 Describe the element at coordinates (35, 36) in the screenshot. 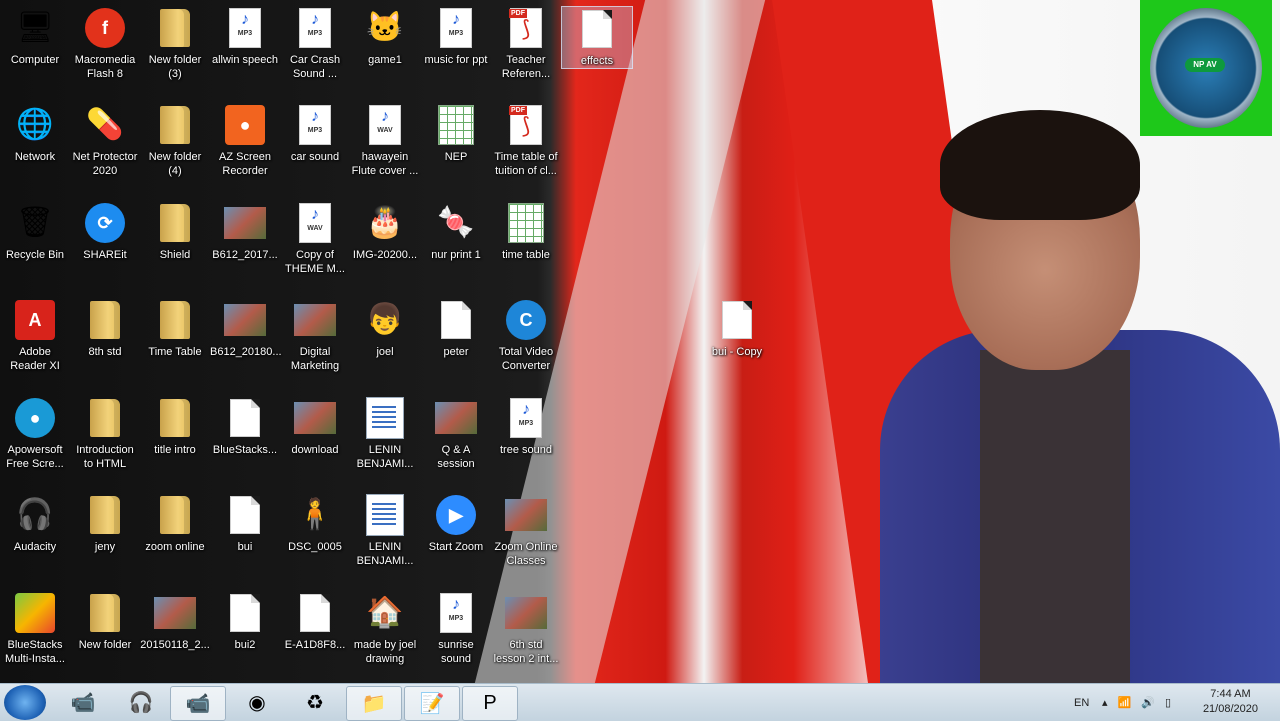

I see `desktop-icon: 🖥 Computer` at that location.